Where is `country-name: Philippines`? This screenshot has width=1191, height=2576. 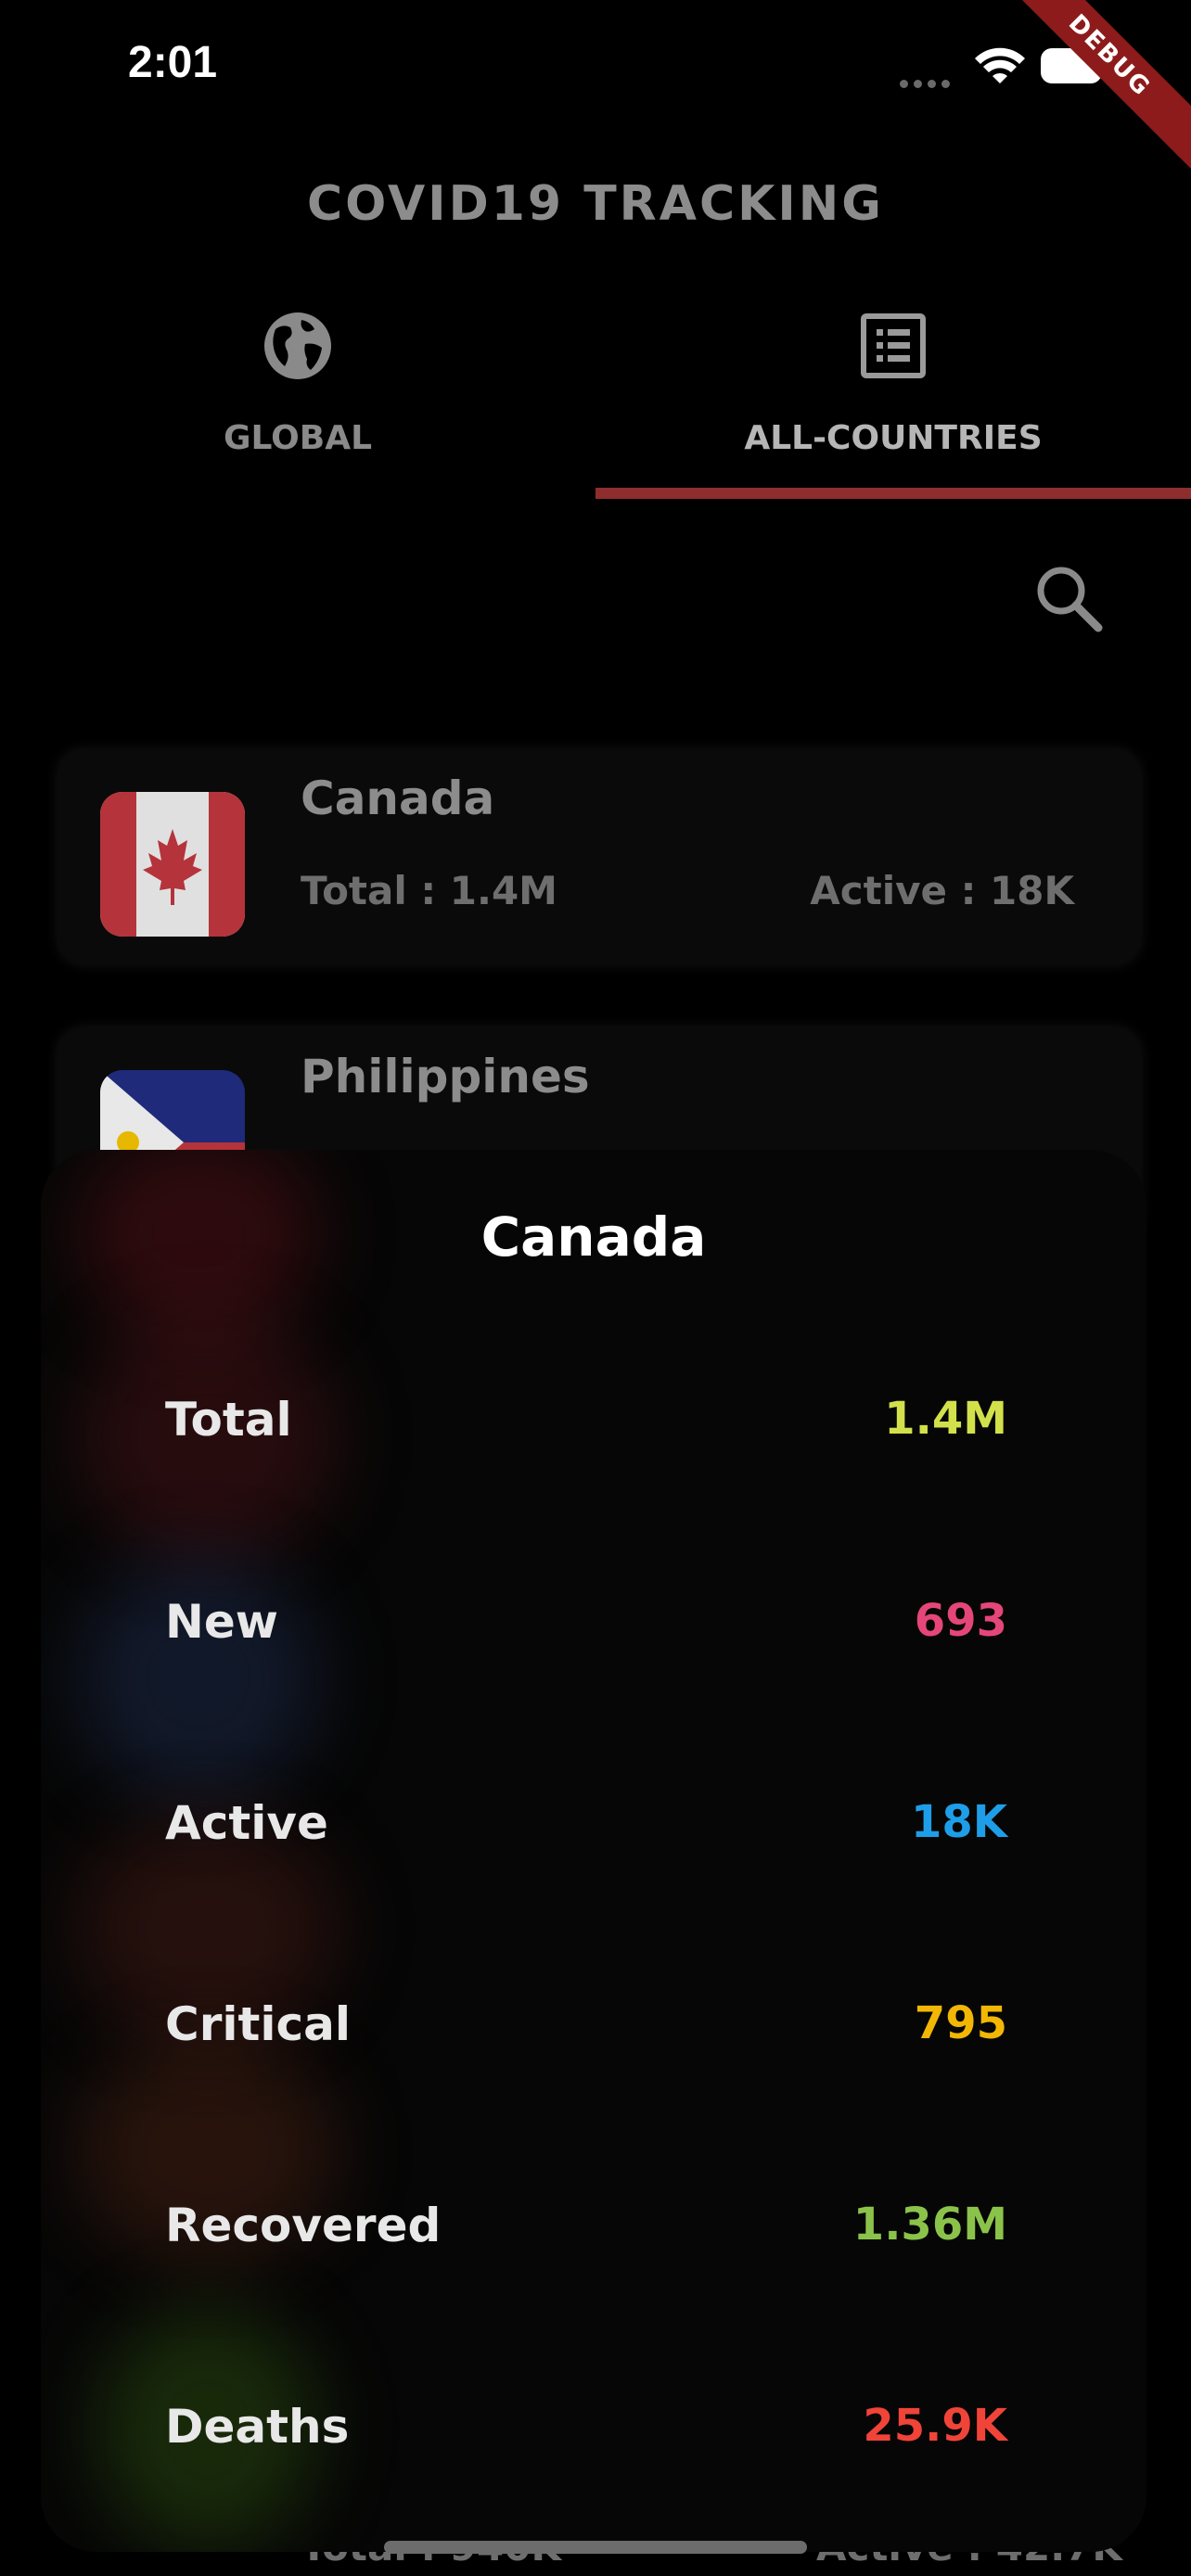 country-name: Philippines is located at coordinates (445, 1076).